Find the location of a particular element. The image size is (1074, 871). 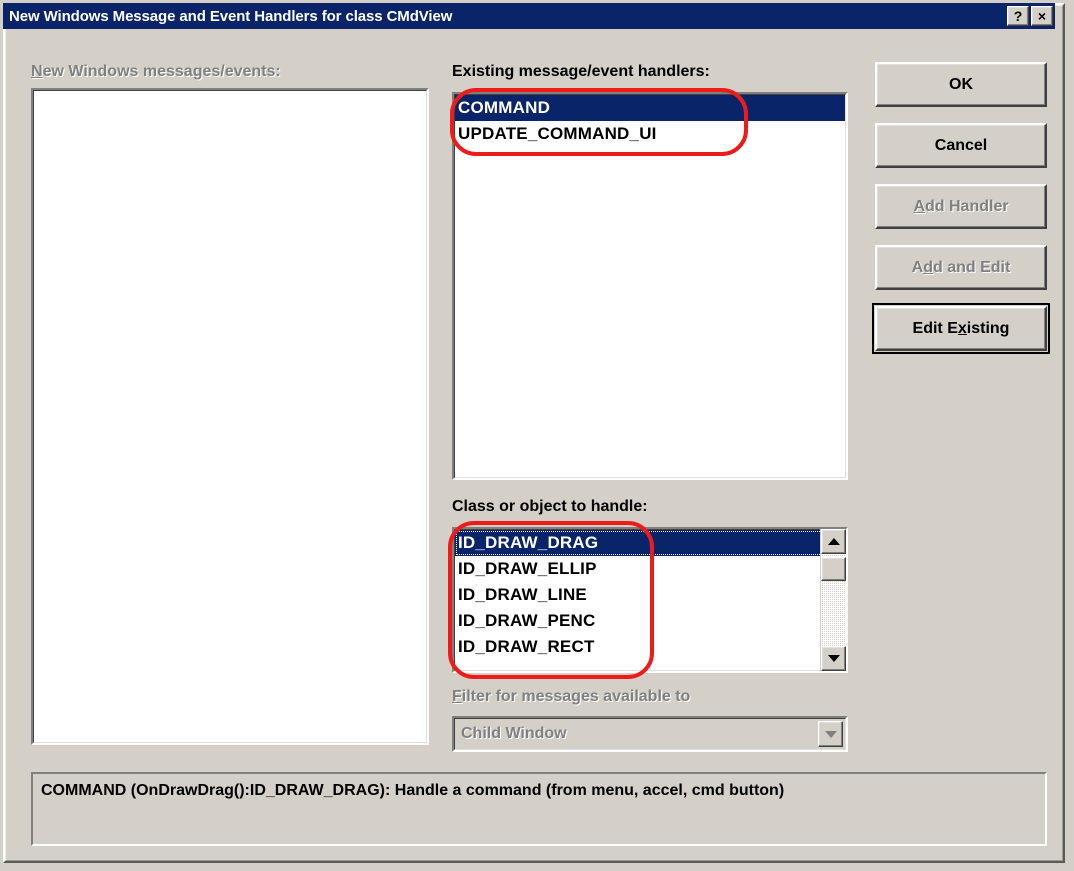

new-messages-label-accel: N is located at coordinates (37, 71).